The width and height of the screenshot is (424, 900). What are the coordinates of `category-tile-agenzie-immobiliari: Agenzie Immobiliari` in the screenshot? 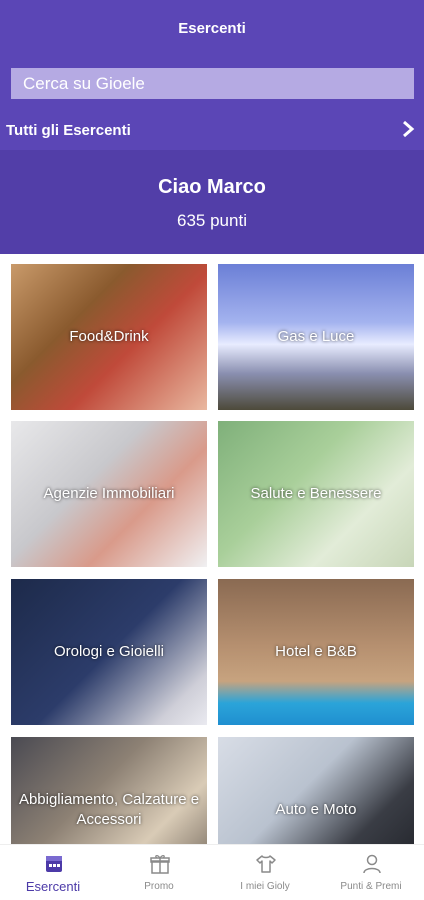 It's located at (109, 494).